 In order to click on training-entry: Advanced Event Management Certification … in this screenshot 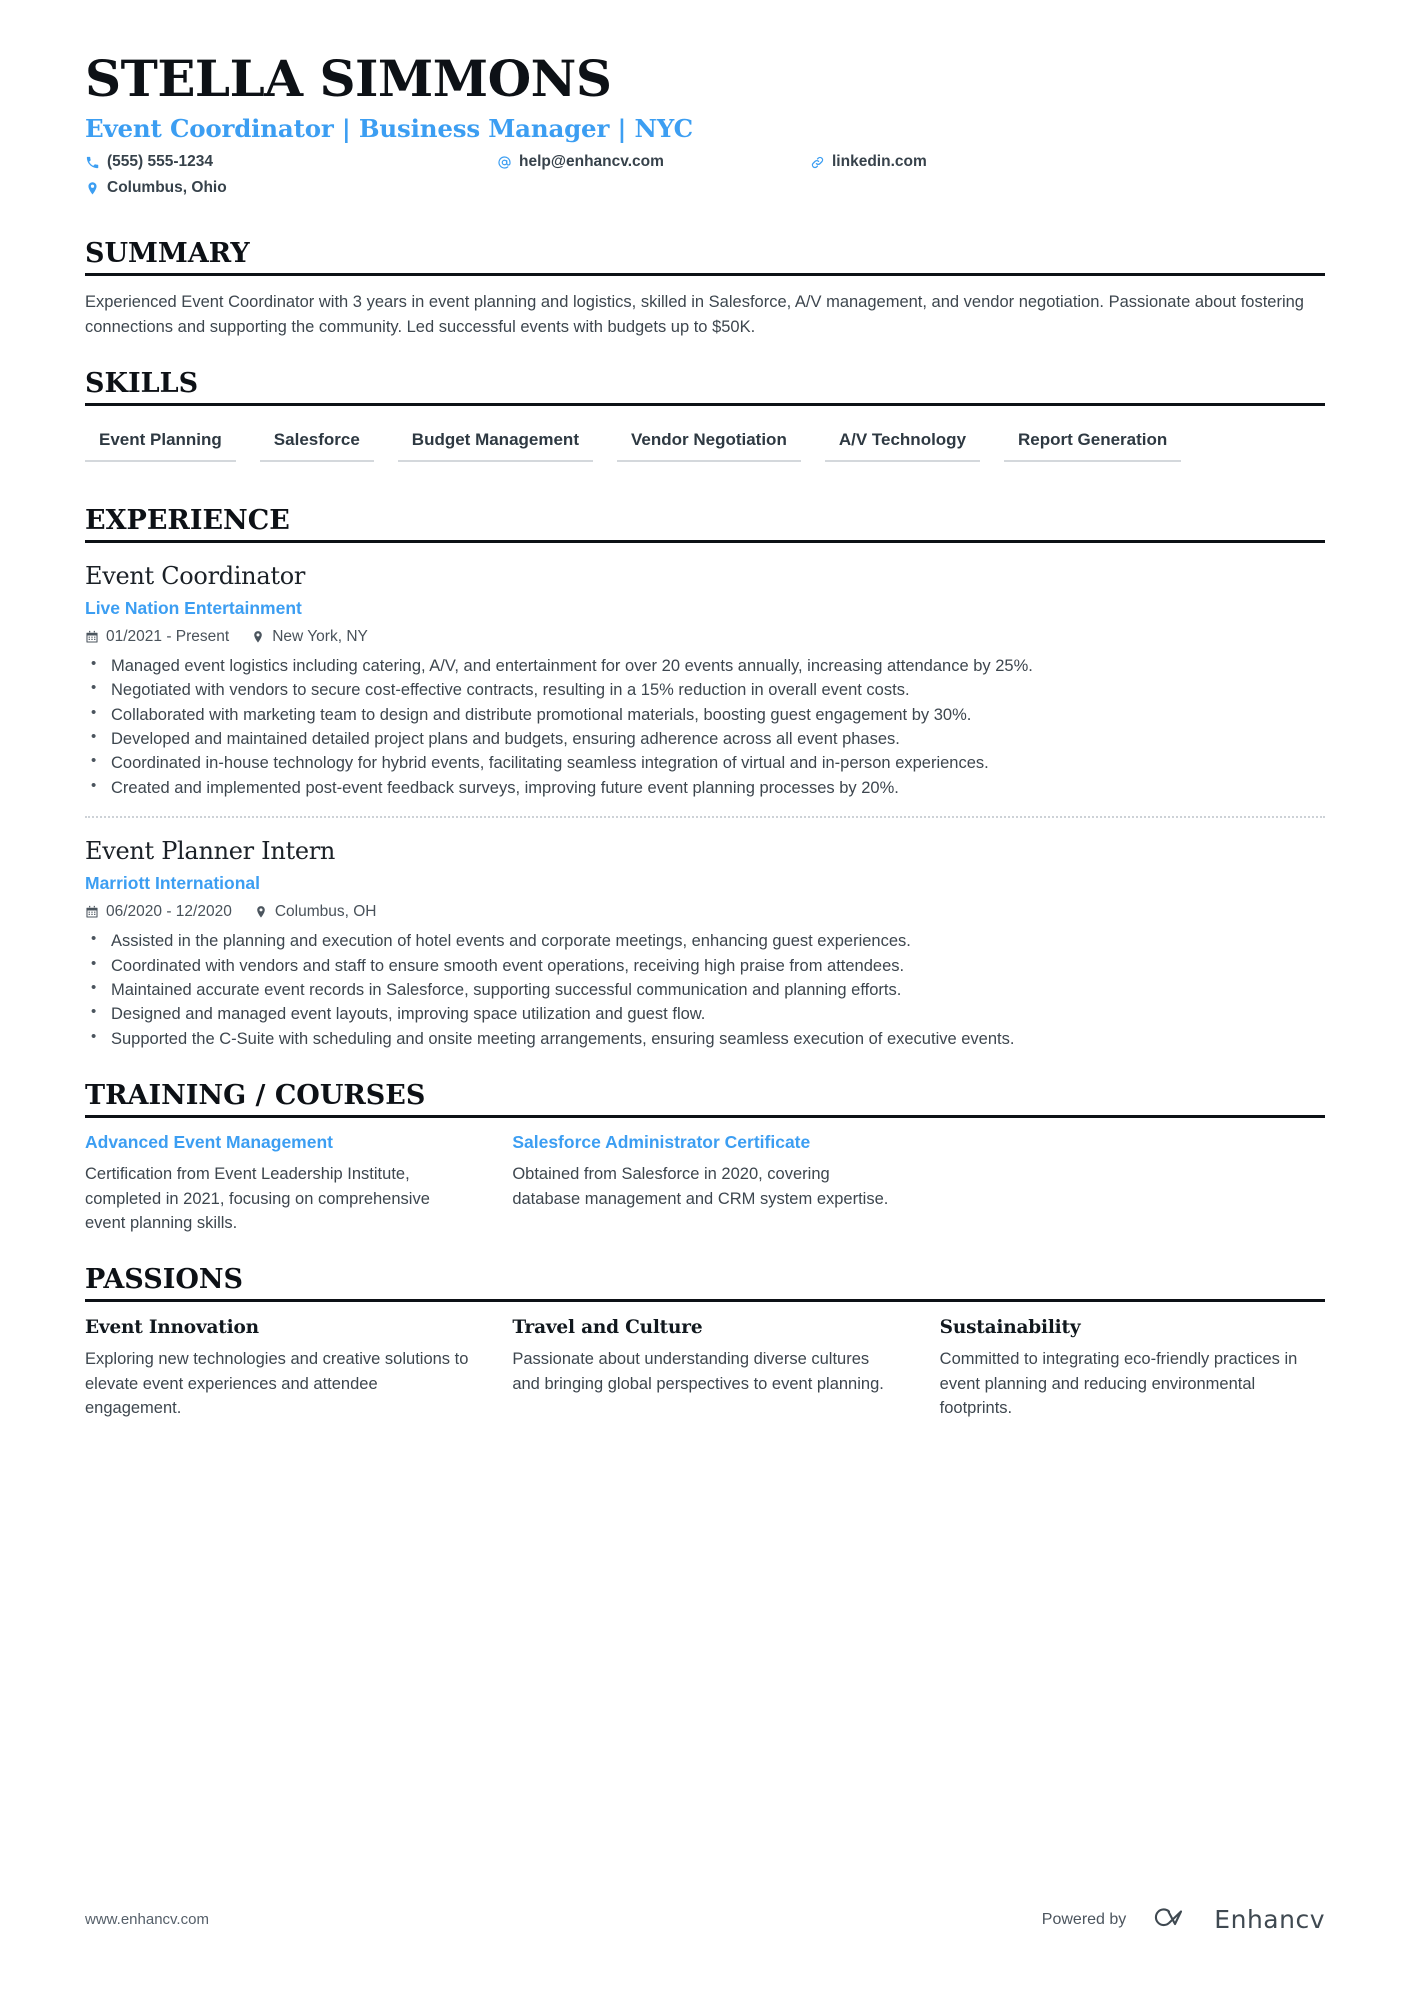, I will do `click(277, 1183)`.